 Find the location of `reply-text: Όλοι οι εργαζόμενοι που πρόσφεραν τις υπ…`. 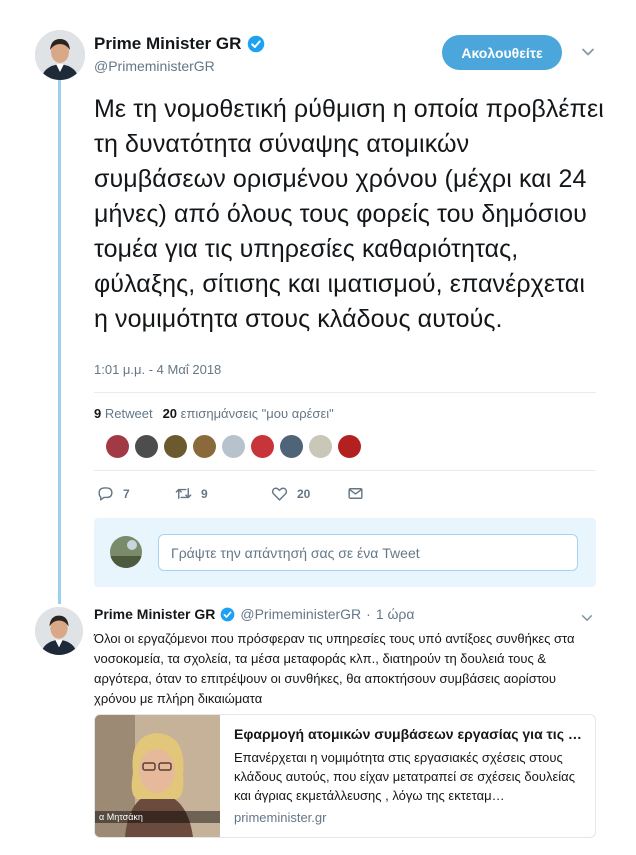

reply-text: Όλοι οι εργαζόμενοι που πρόσφεραν τις υπ… is located at coordinates (334, 668).